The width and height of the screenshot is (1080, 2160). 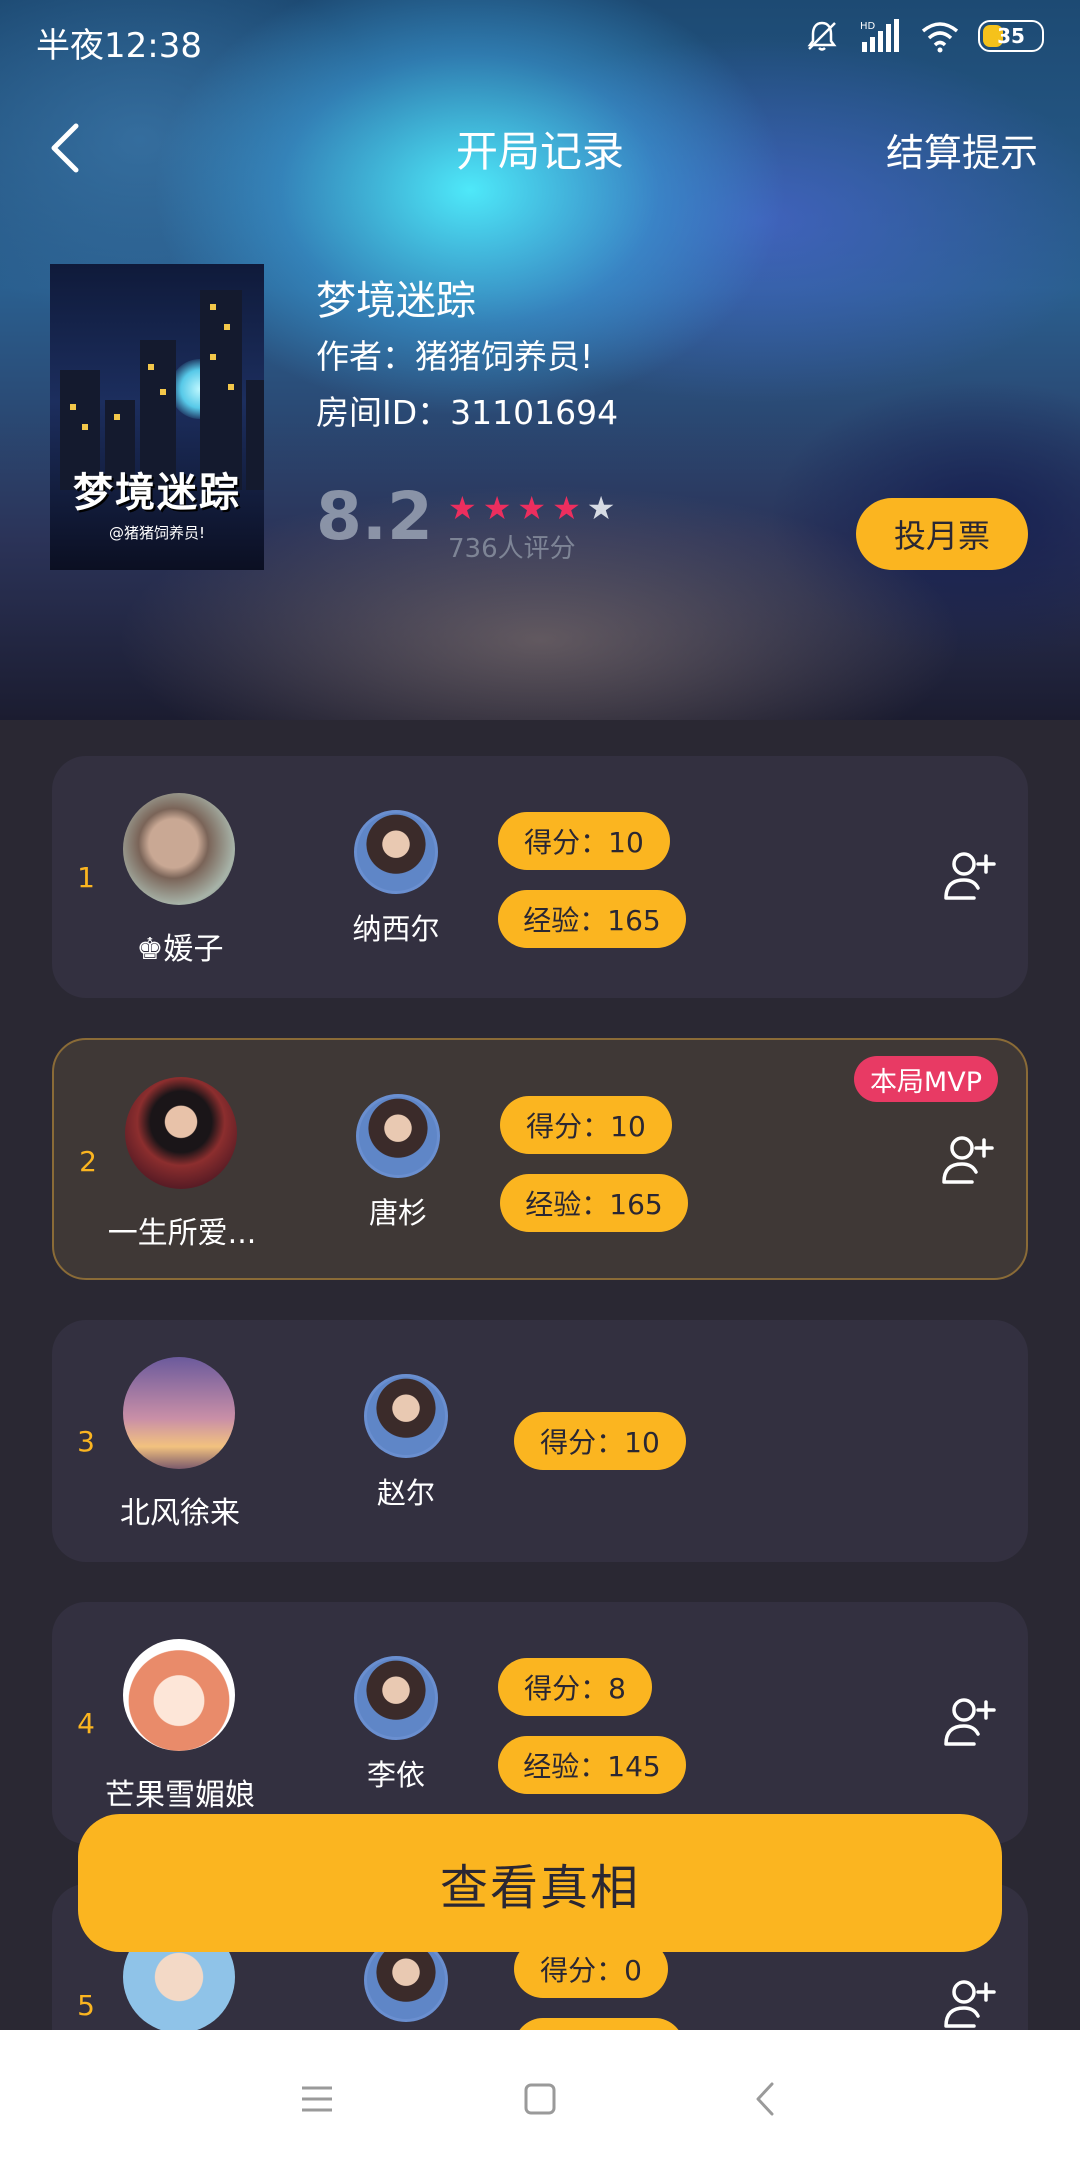 I want to click on status-bar: 半夜12:38 HD 35, so click(x=540, y=38).